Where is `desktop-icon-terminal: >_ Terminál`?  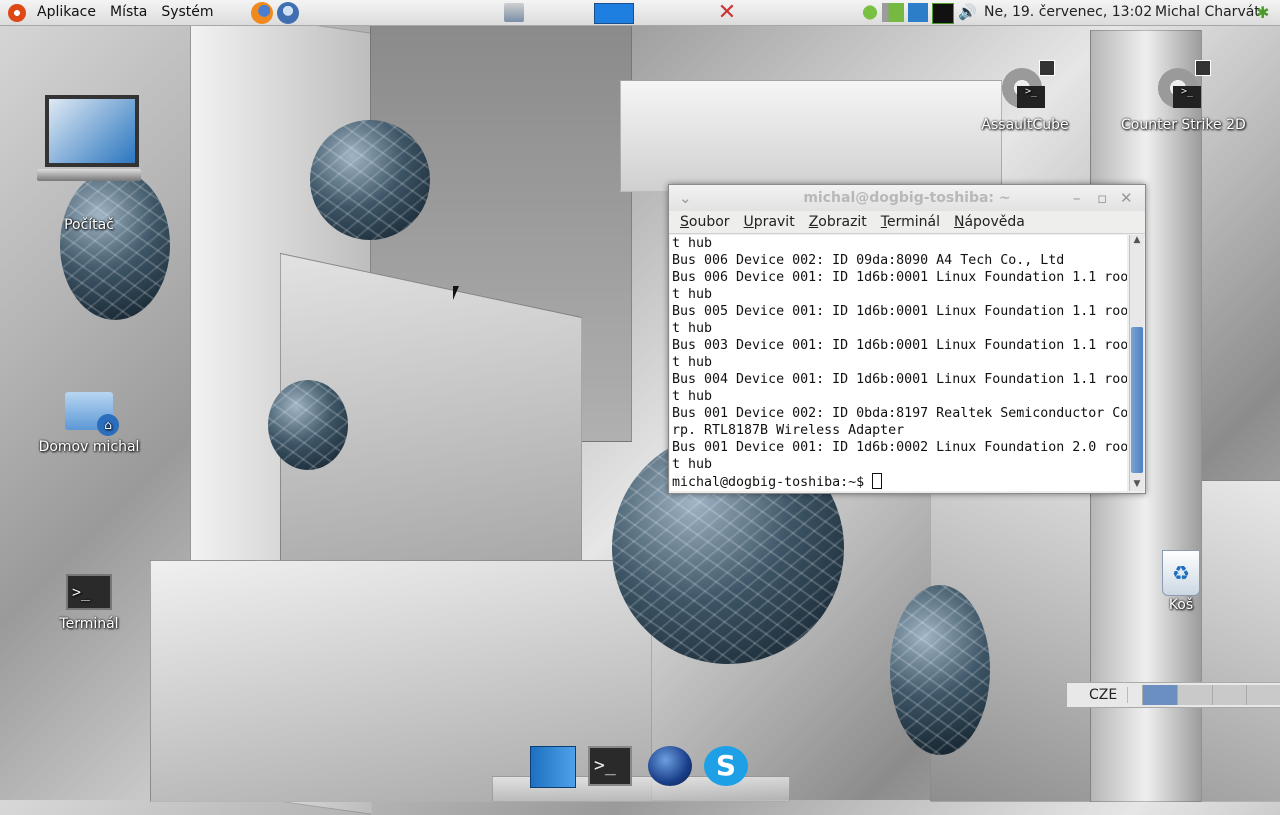
desktop-icon-terminal: >_ Terminál is located at coordinates (89, 603).